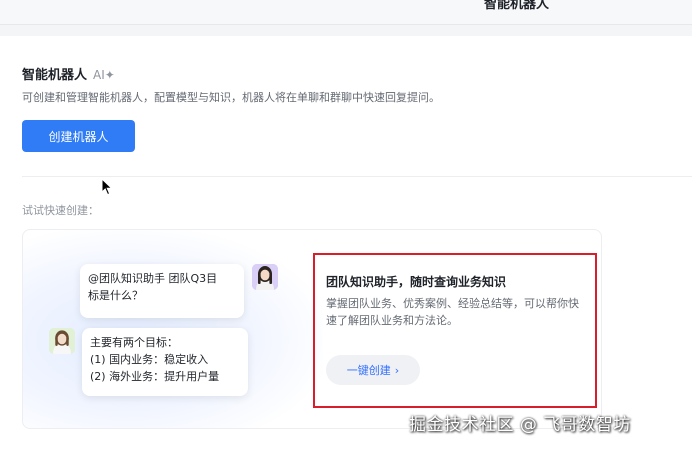  I want to click on divider, so click(357, 176).